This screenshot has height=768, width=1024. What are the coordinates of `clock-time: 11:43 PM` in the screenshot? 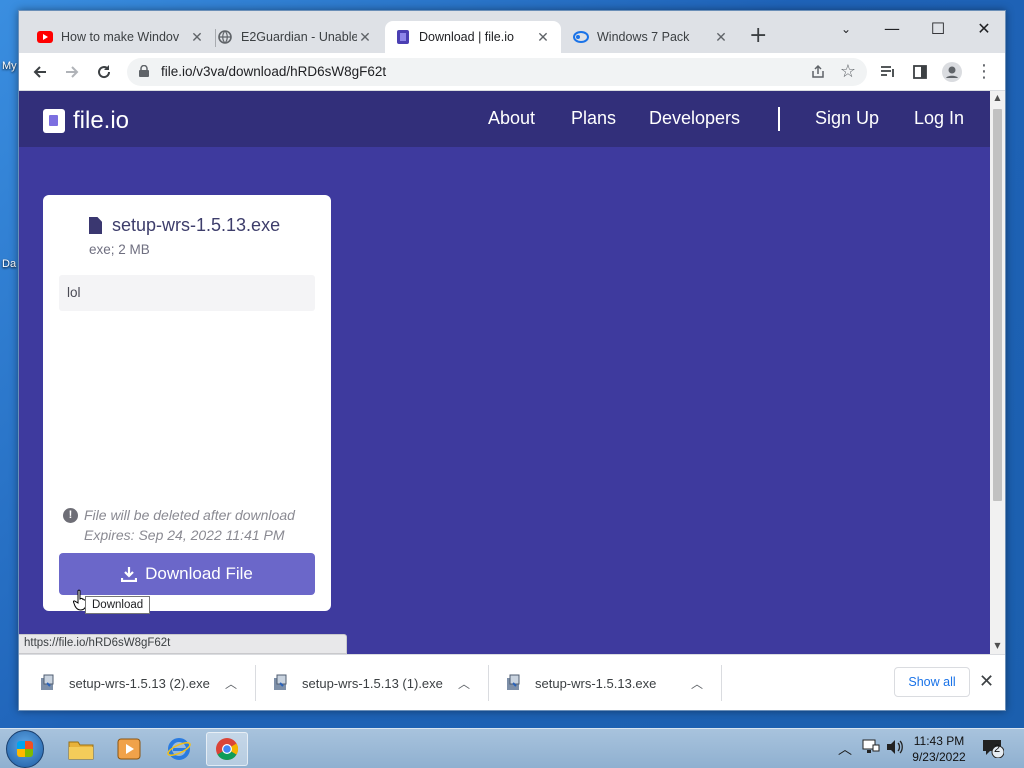 It's located at (939, 741).